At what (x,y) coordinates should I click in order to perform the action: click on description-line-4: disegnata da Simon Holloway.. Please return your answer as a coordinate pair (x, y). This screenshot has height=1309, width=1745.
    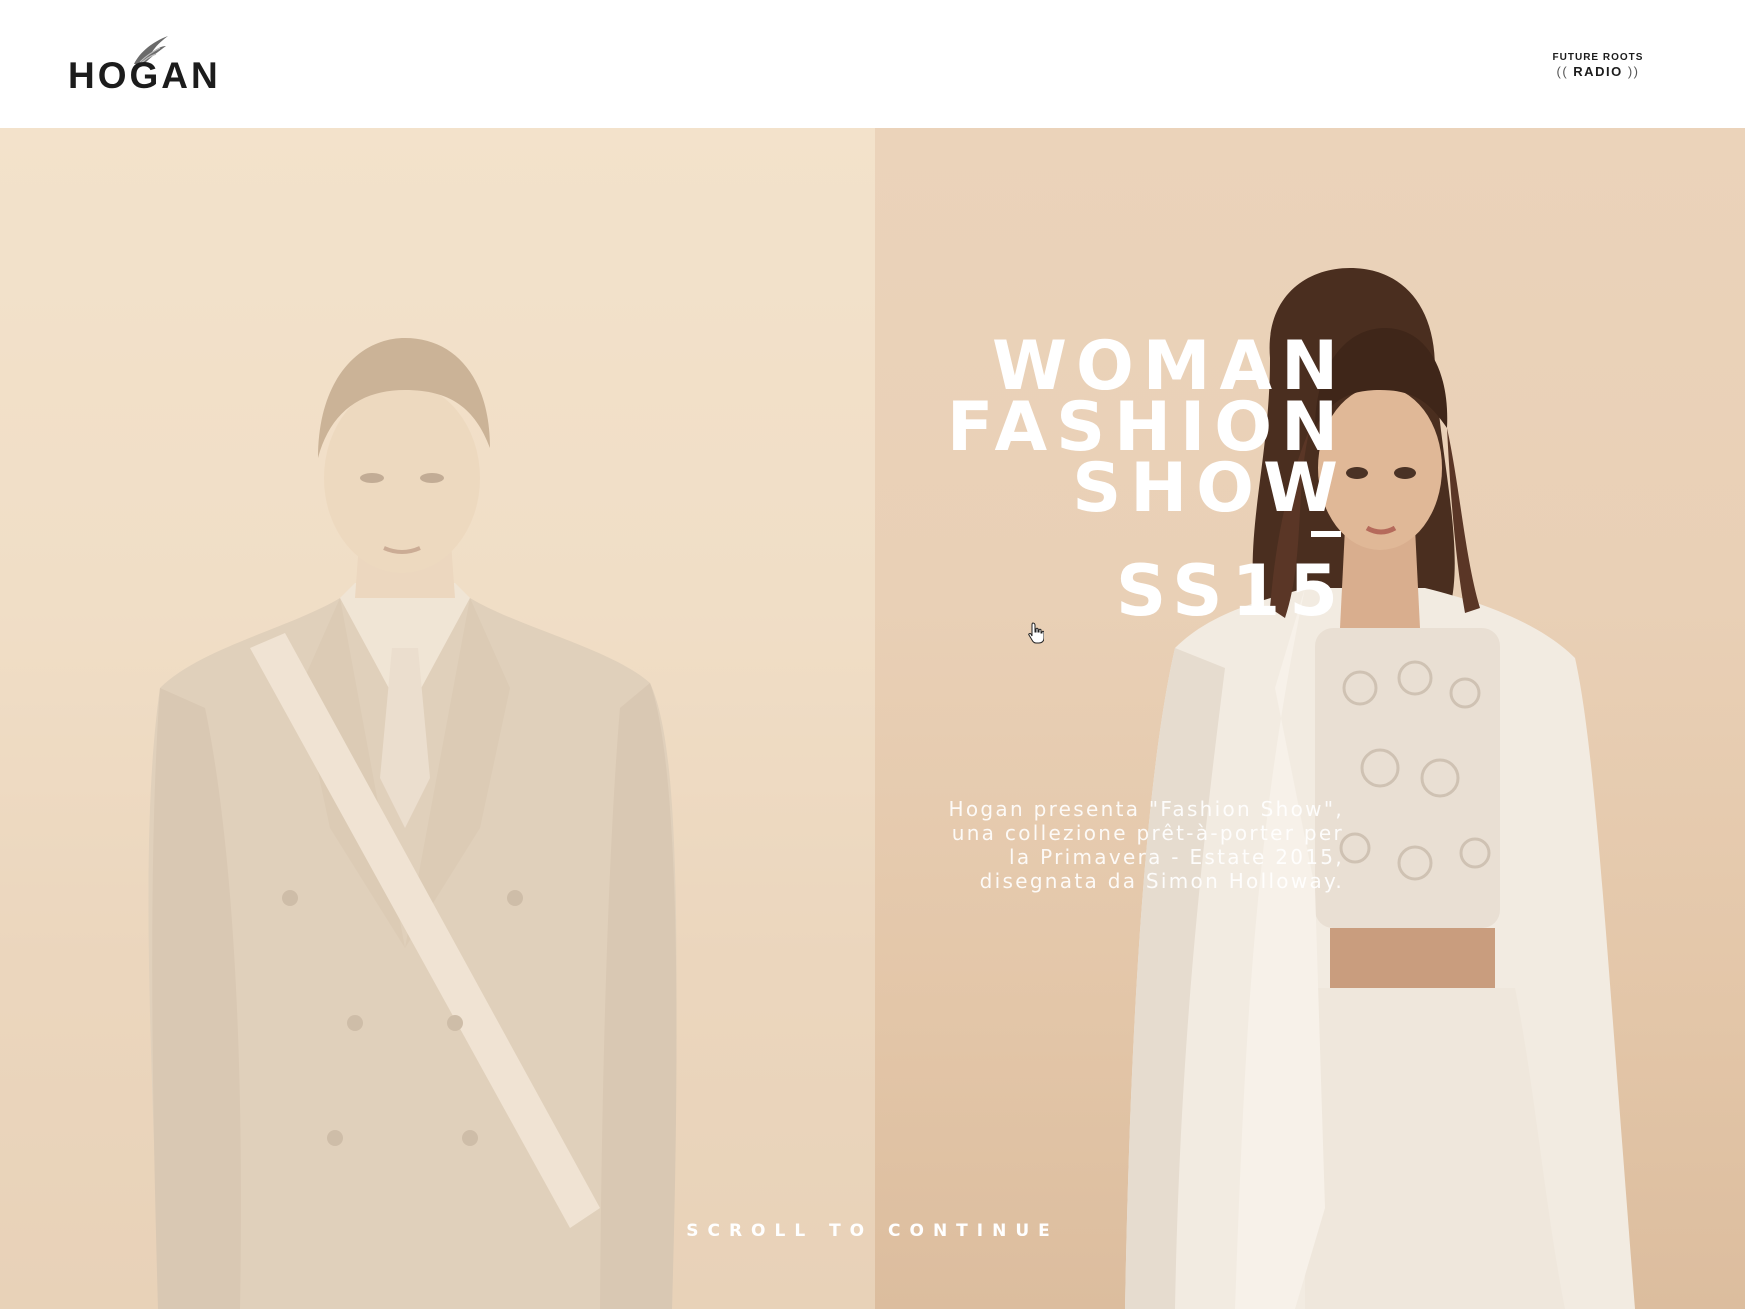
    Looking at the image, I should click on (1161, 881).